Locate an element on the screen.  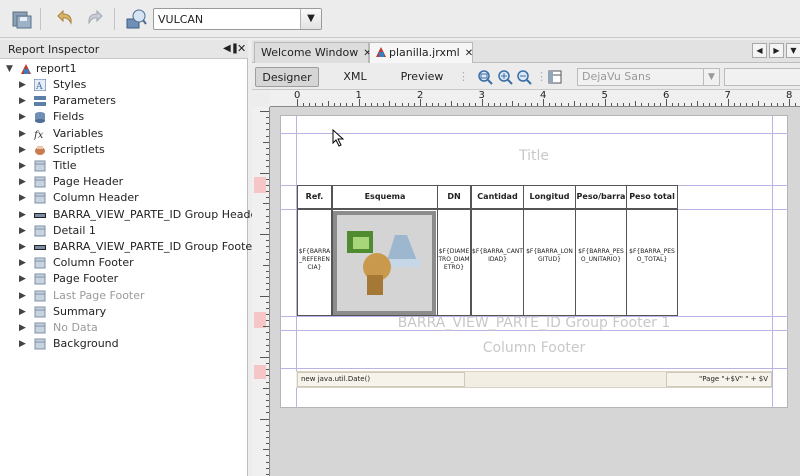
tab-welcome-window: Welcome Window ✕ is located at coordinates (313, 52).